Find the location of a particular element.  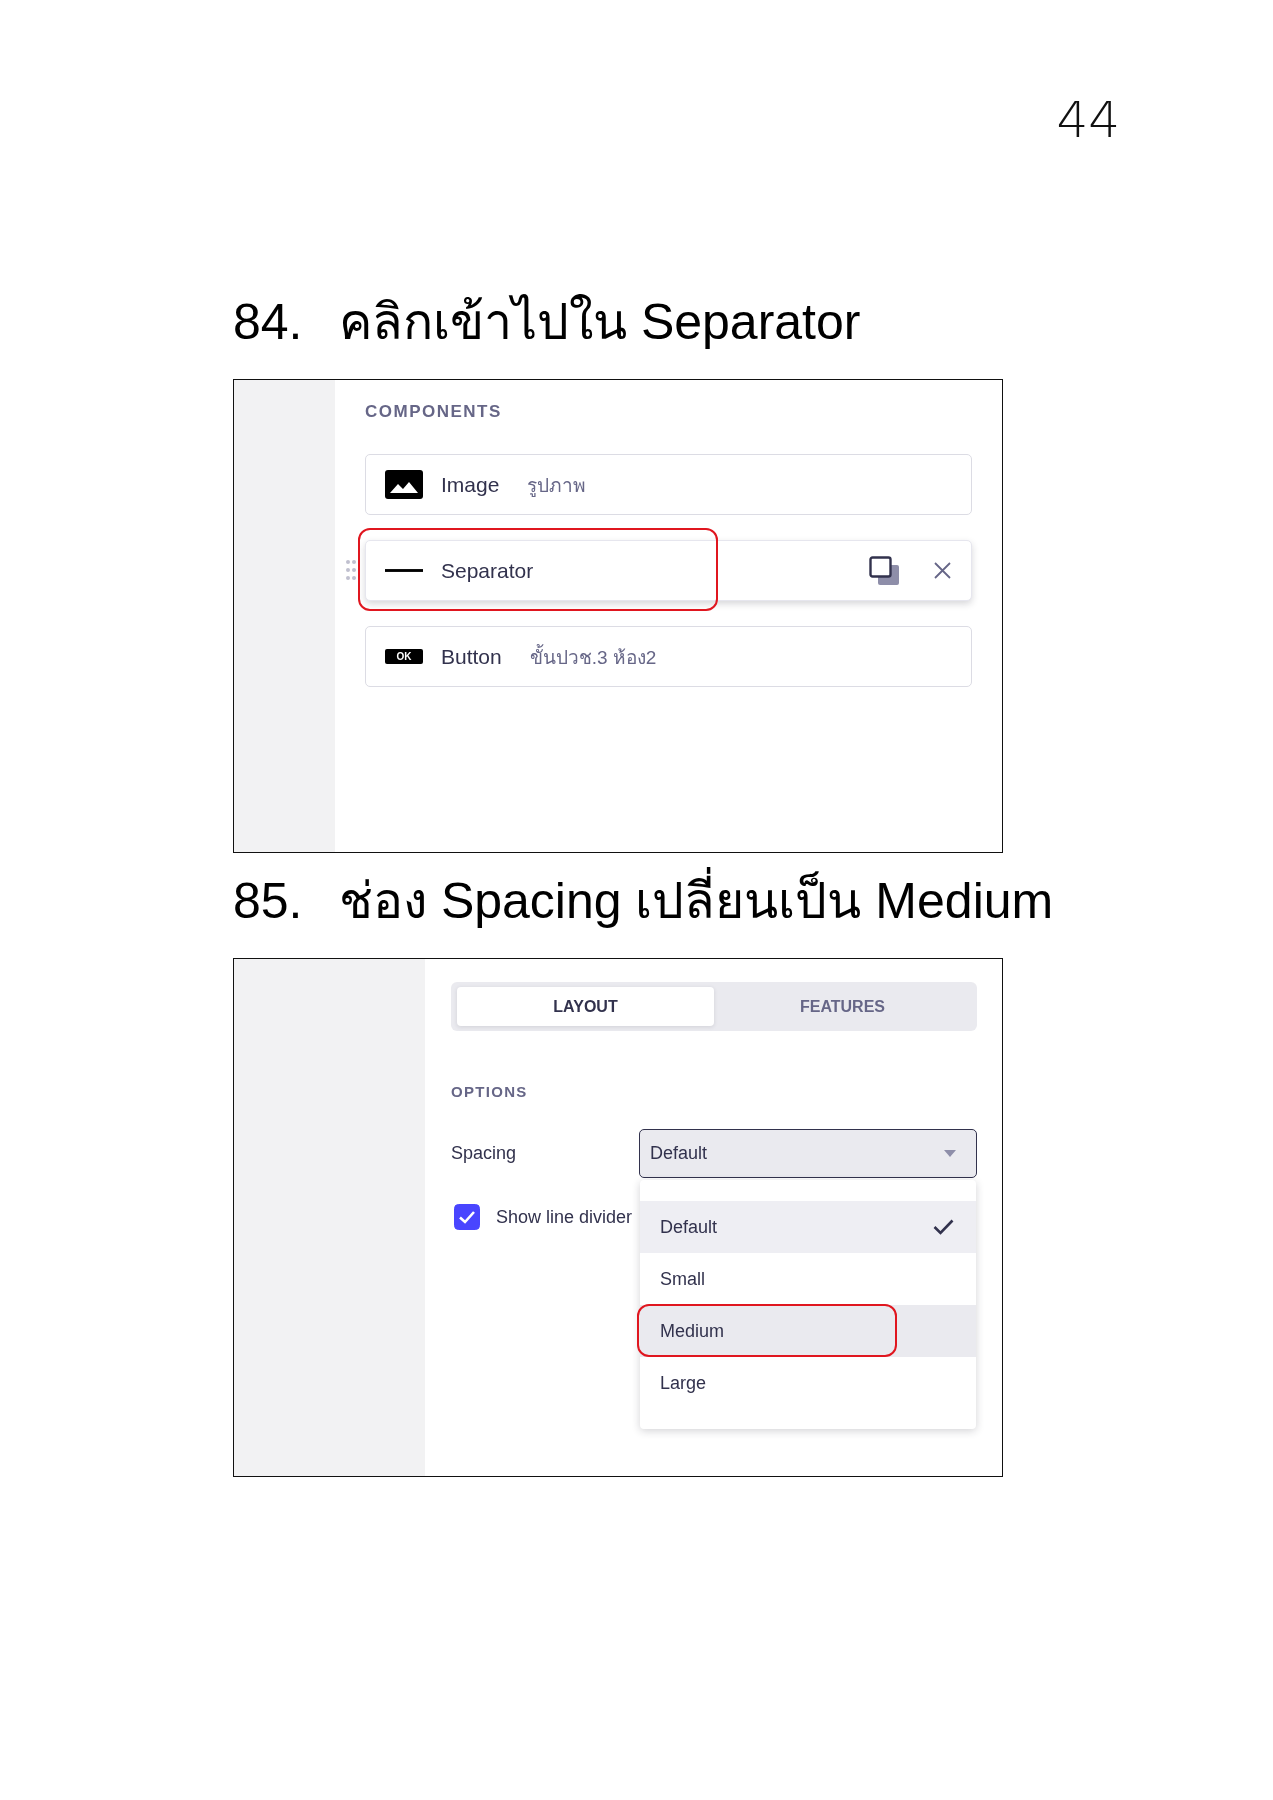

spacing-select: Default is located at coordinates (808, 1153).